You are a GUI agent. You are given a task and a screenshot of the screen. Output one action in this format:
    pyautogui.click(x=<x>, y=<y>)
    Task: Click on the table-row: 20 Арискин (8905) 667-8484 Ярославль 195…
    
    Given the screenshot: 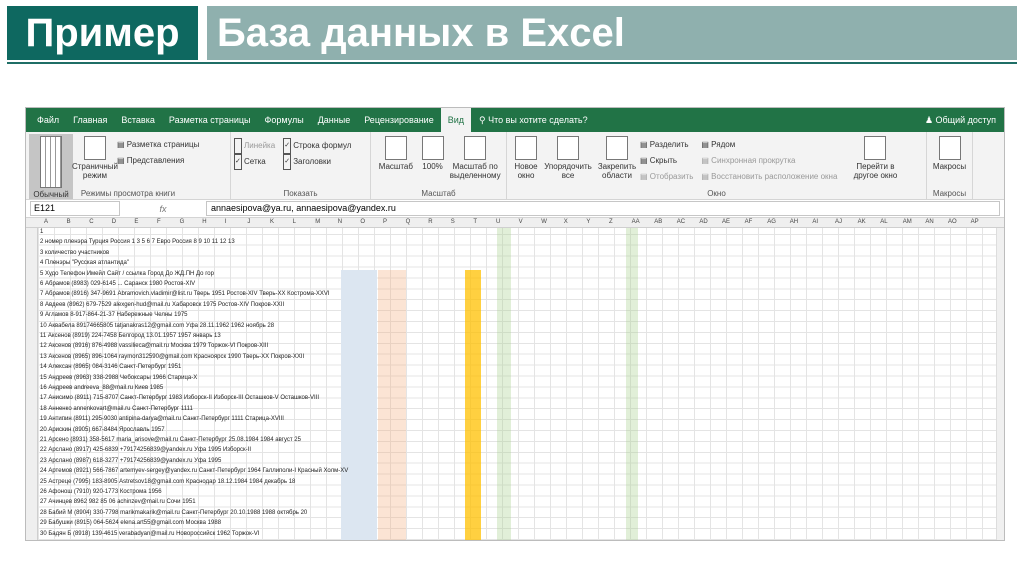 What is the action you would take?
    pyautogui.click(x=102, y=429)
    